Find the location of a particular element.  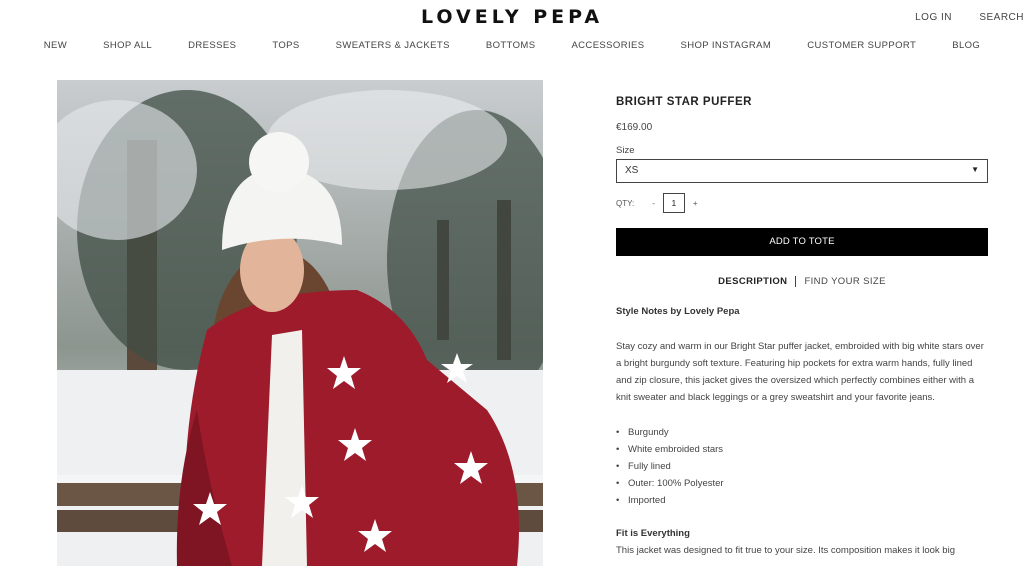

nav-item-bottoms: BOTTOMS is located at coordinates (511, 45).